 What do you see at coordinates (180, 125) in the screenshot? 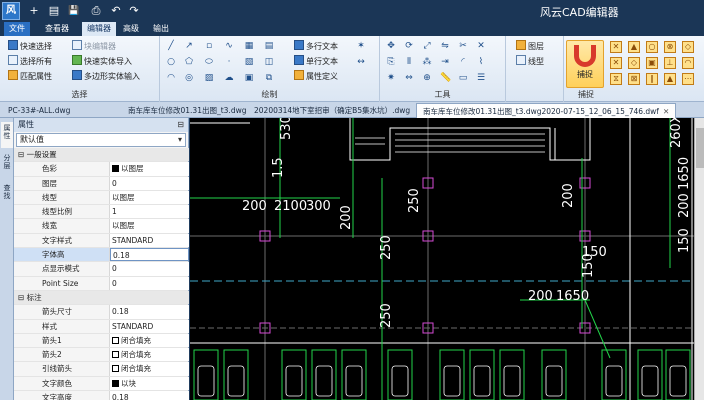
I see `pin-icon: ⊟` at bounding box center [180, 125].